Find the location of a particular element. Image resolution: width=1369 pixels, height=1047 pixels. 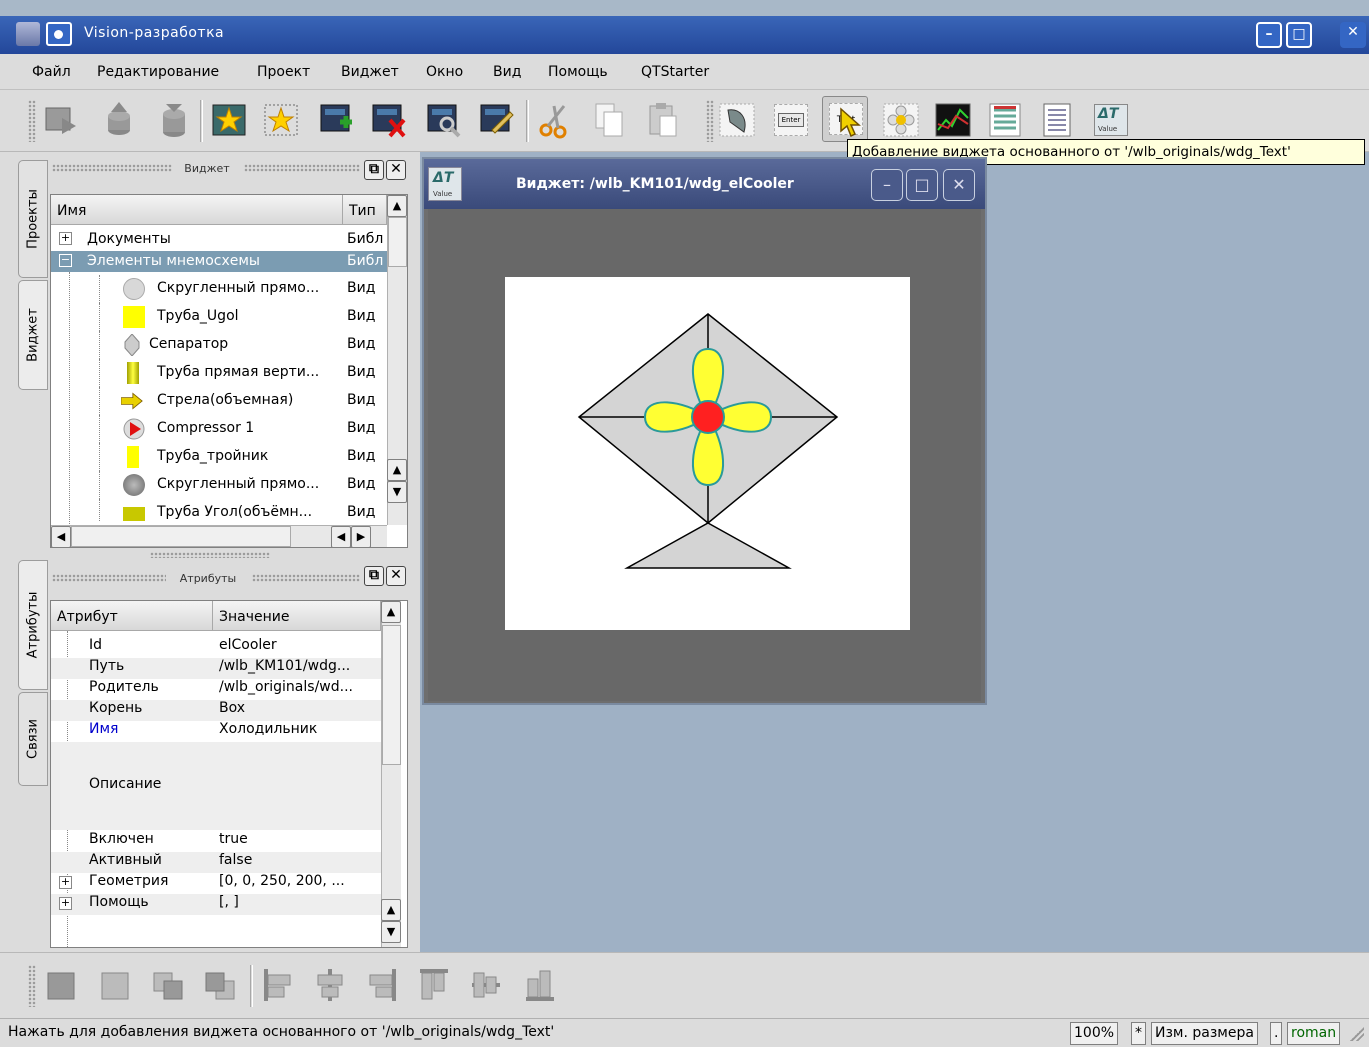

menu-project: Проект is located at coordinates (283, 72).